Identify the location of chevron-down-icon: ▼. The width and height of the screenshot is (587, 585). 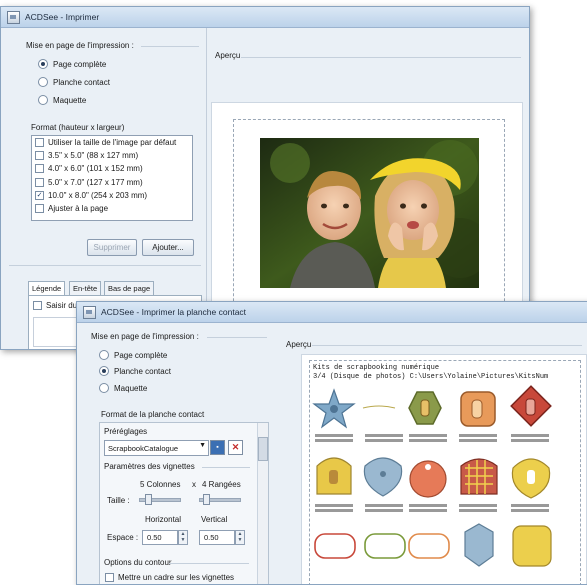
(202, 445).